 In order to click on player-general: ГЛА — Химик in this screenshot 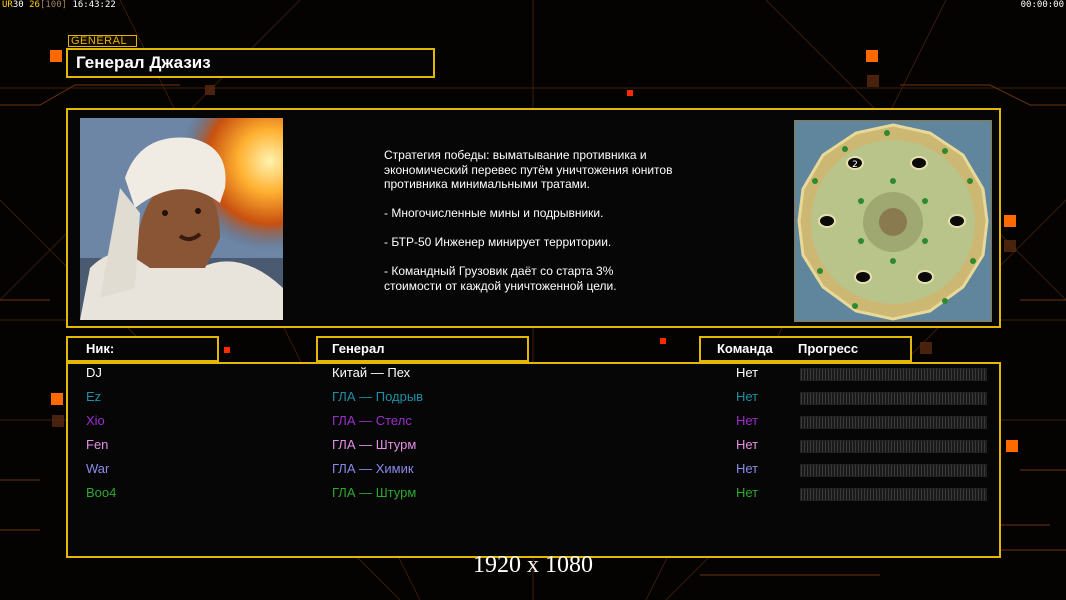, I will do `click(373, 468)`.